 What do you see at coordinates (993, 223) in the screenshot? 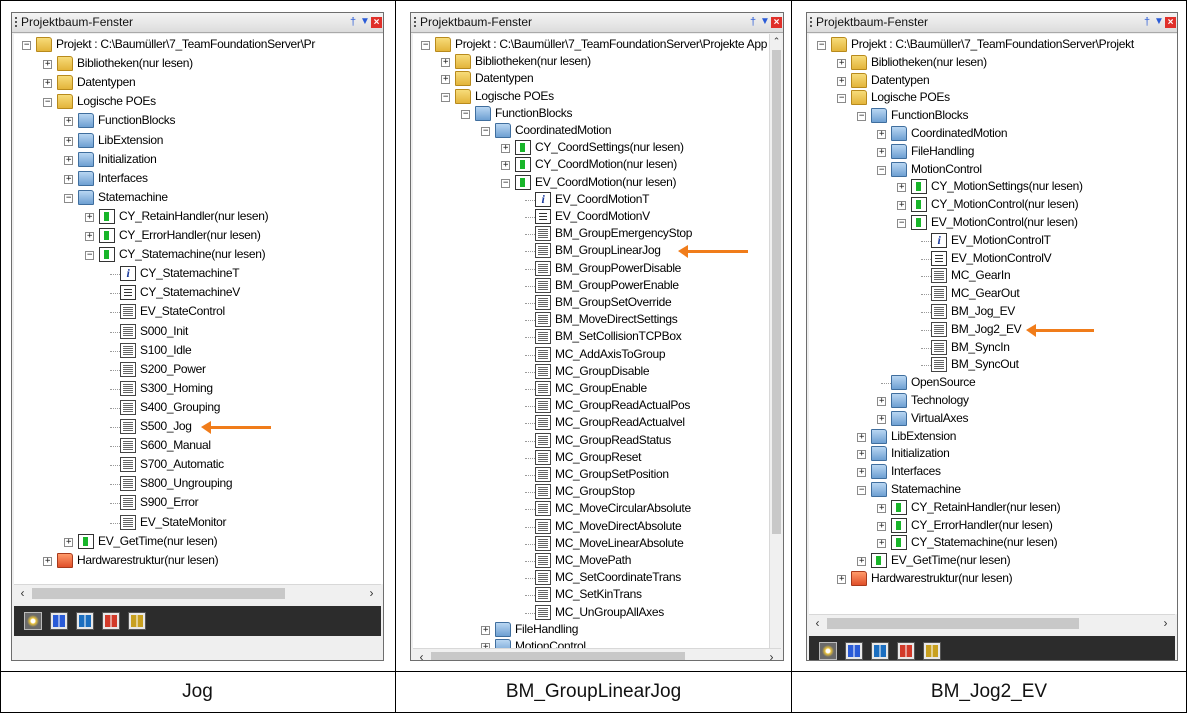
I see `tree-node: − EV_MotionControl(nur lesen)` at bounding box center [993, 223].